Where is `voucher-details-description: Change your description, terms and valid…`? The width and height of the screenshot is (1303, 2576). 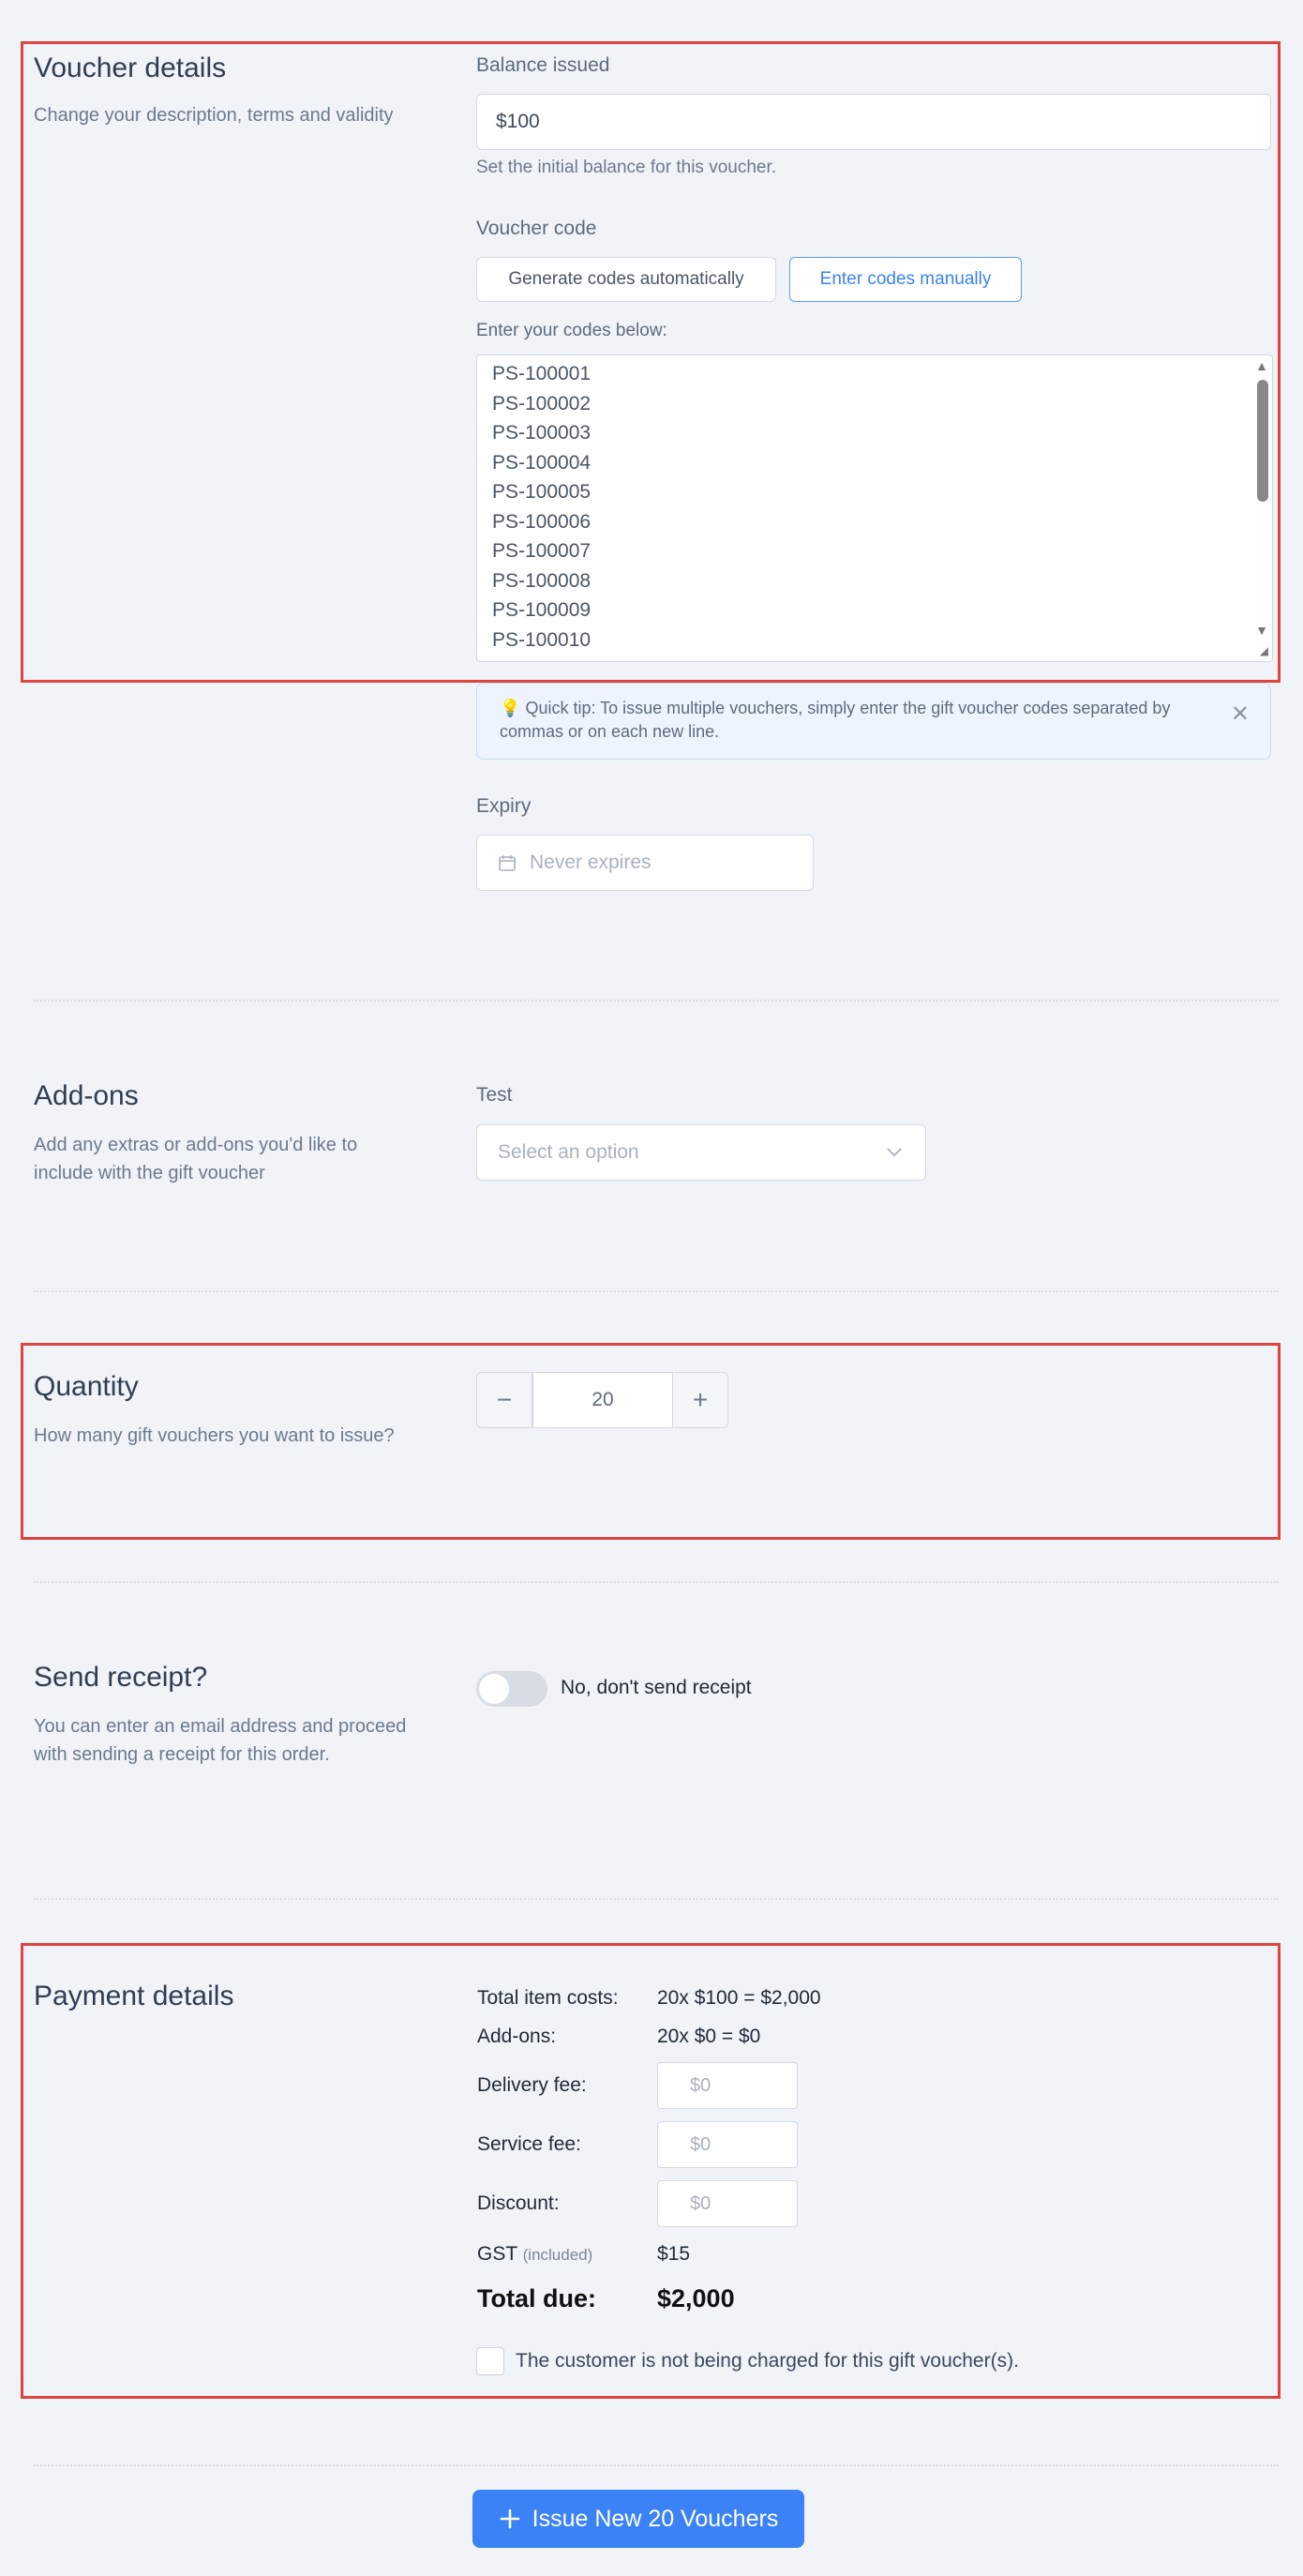 voucher-details-description: Change your description, terms and valid… is located at coordinates (214, 115).